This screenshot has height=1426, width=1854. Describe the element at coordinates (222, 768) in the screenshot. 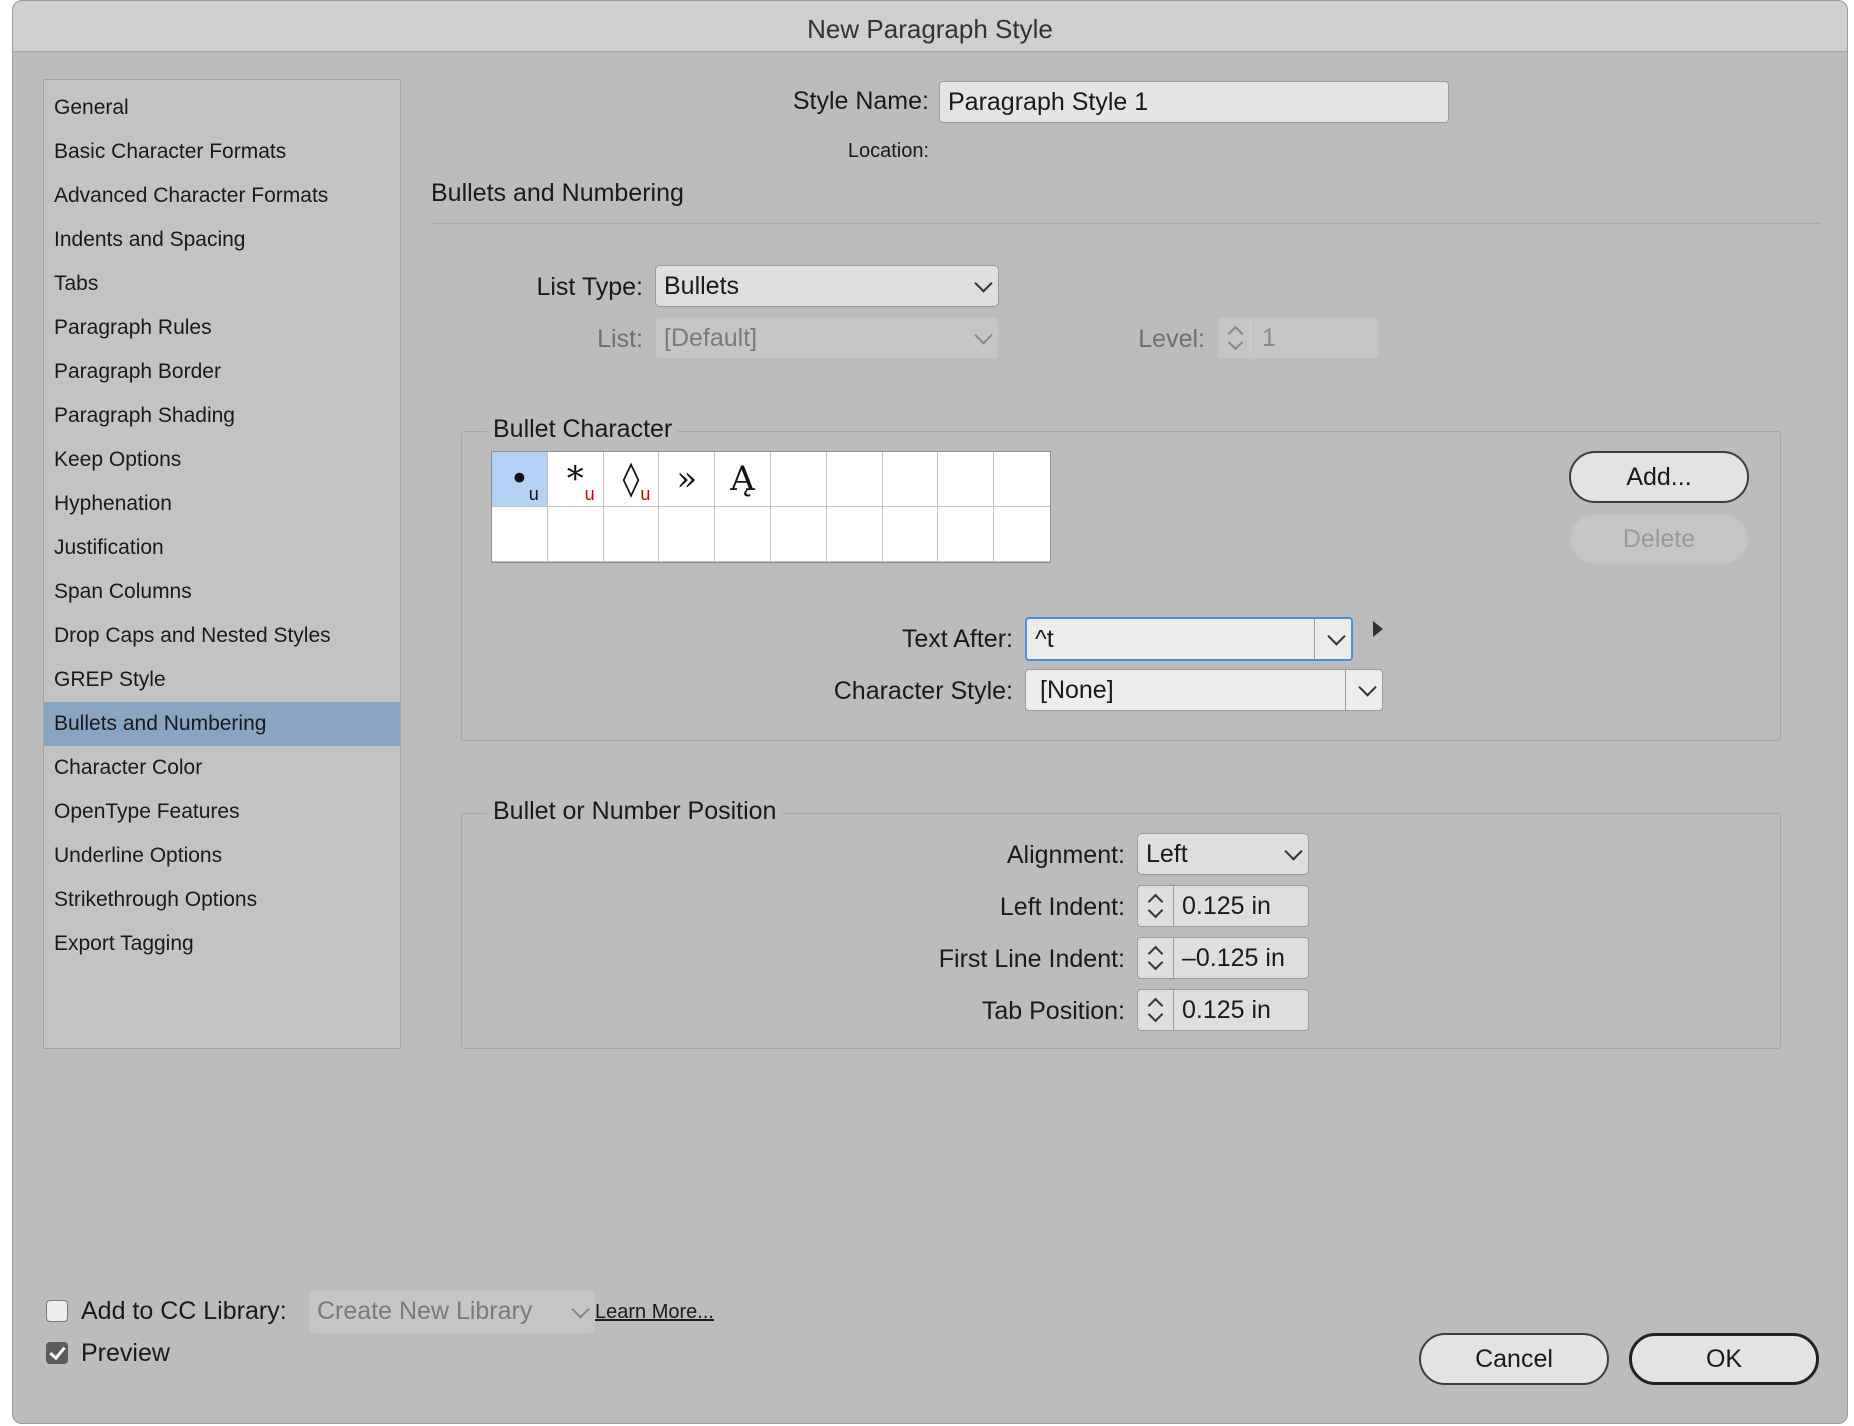

I see `sidebar-item-character-color: Character Color` at that location.